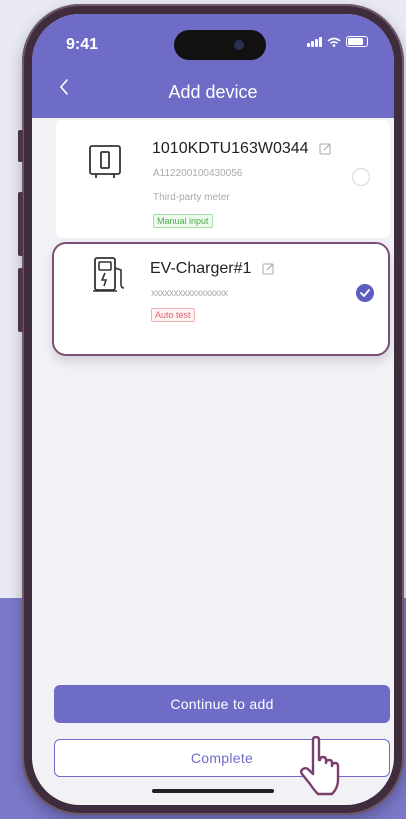  I want to click on home-indicator, so click(213, 791).